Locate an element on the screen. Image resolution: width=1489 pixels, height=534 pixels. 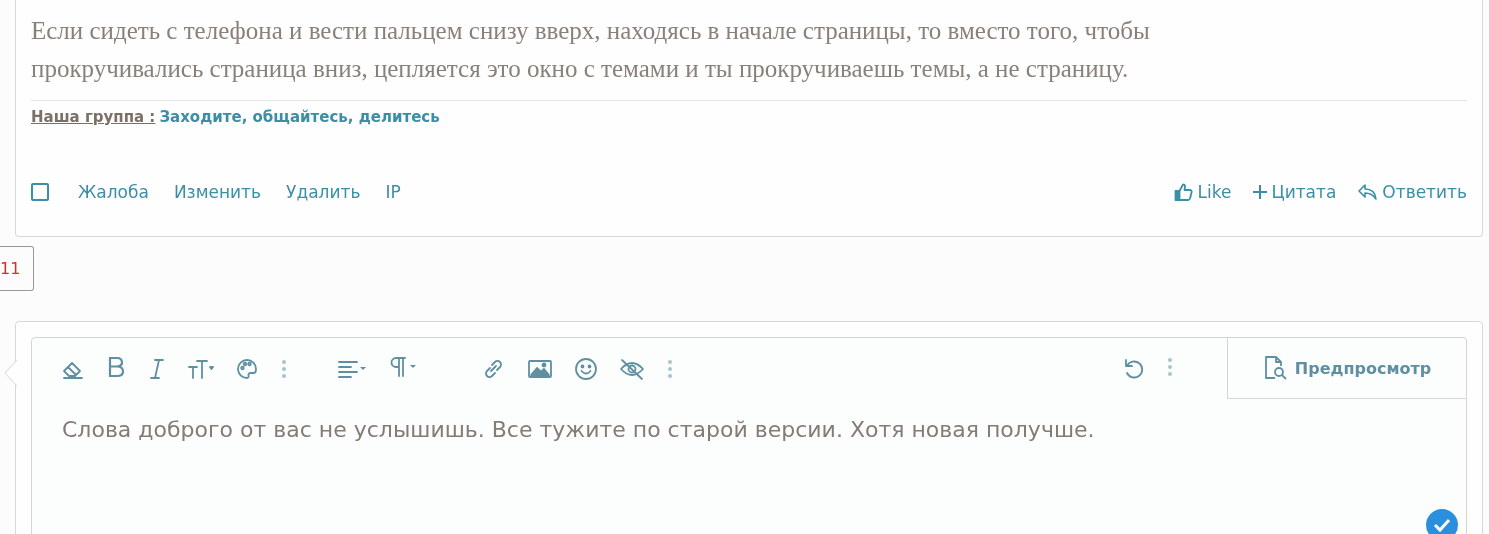
message-field: Слова доброго от вас не услышишь. Все тужите по старой версии. Хотя новая получше. is located at coordinates (749, 429).